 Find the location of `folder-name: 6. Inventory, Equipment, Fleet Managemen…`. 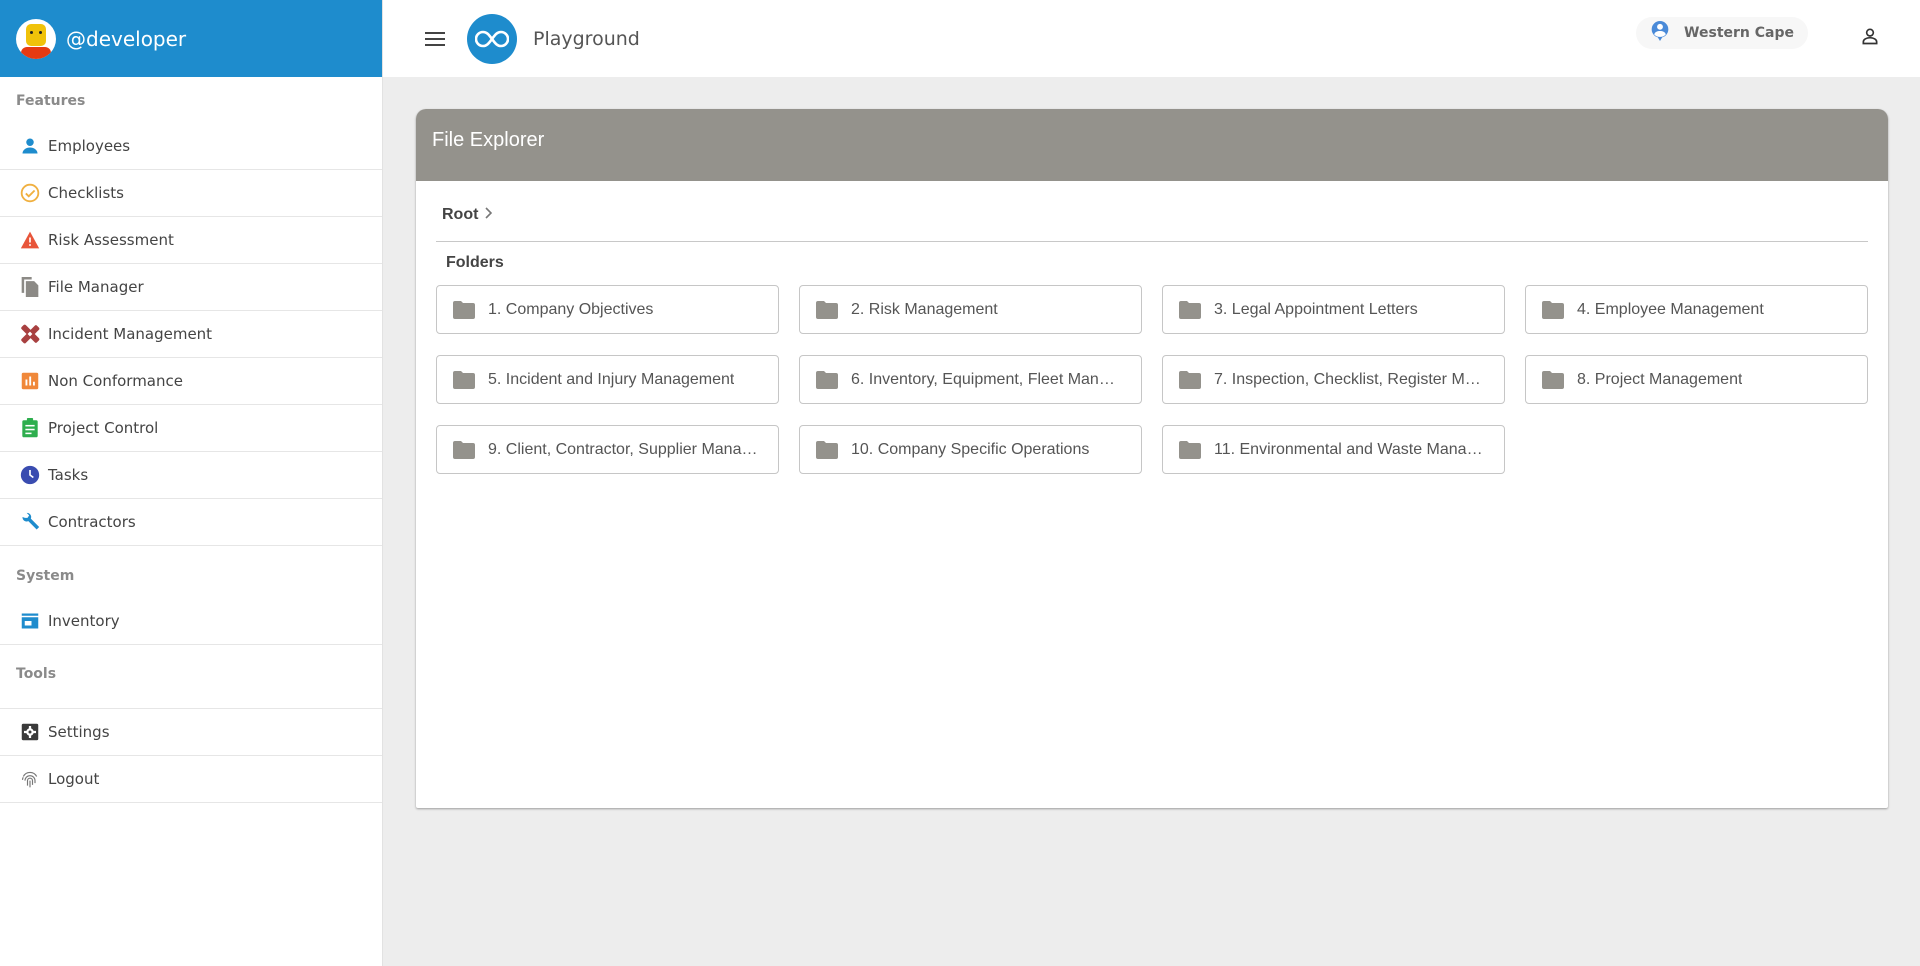

folder-name: 6. Inventory, Equipment, Fleet Managemen… is located at coordinates (987, 379).